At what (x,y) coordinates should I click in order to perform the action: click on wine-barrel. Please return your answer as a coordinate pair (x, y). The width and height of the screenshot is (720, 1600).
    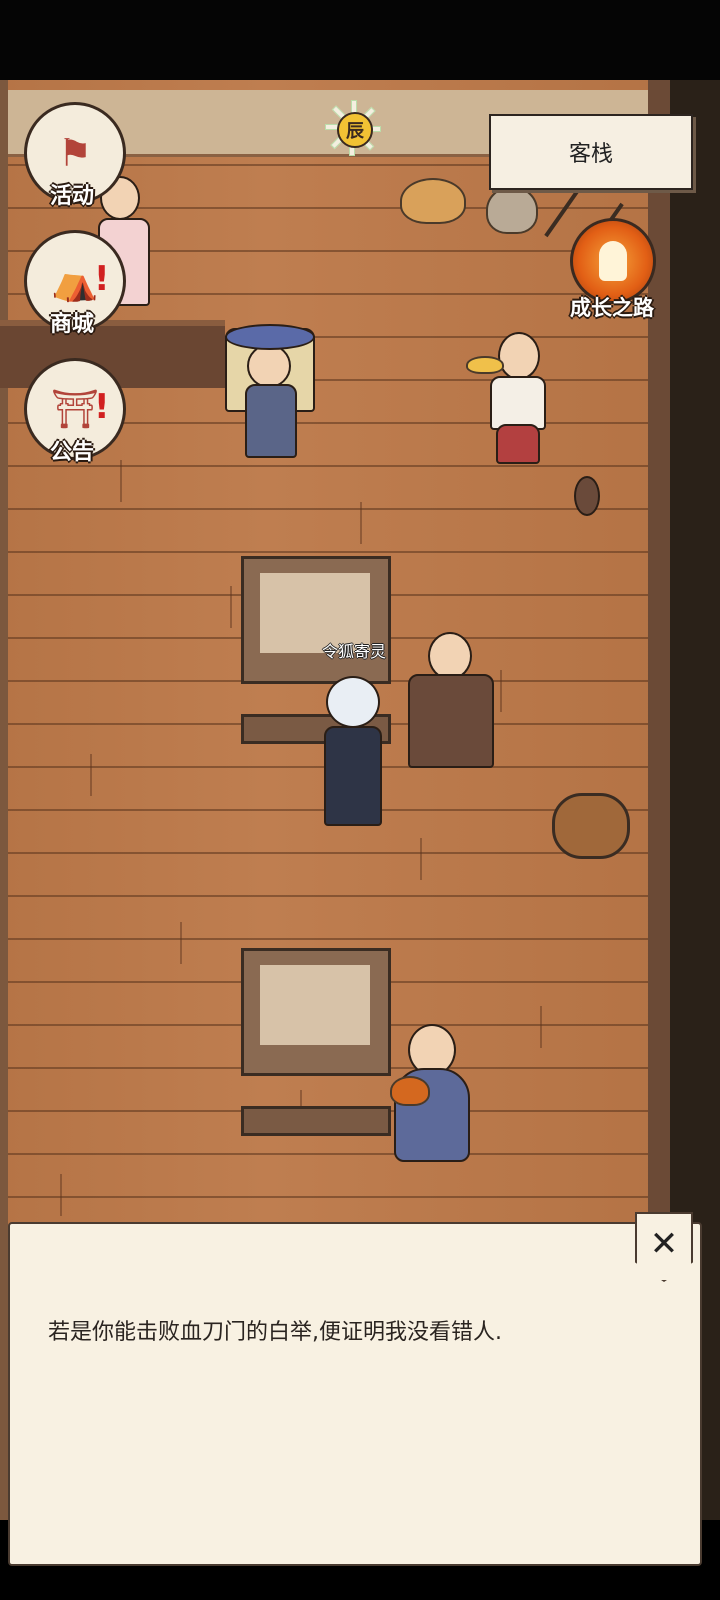
    Looking at the image, I should click on (591, 826).